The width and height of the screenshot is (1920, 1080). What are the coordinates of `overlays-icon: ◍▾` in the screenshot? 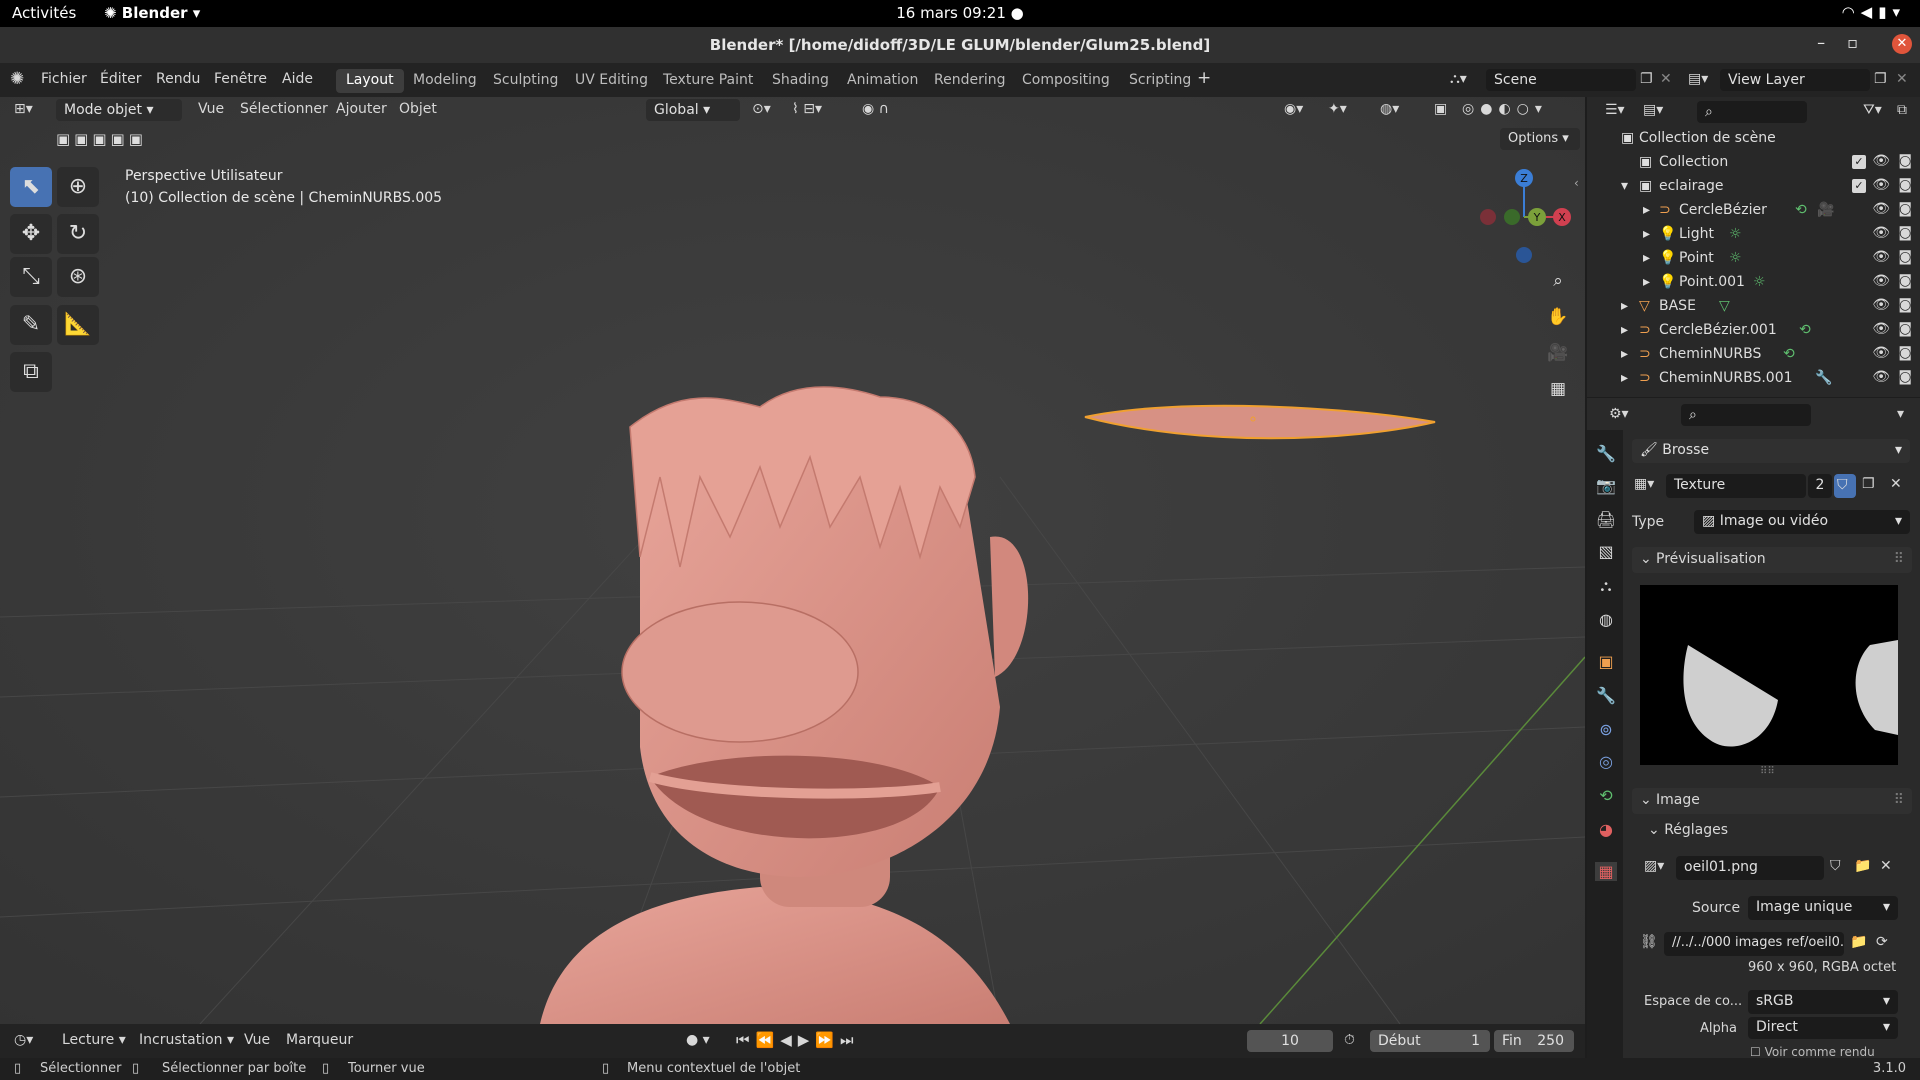 It's located at (1389, 109).